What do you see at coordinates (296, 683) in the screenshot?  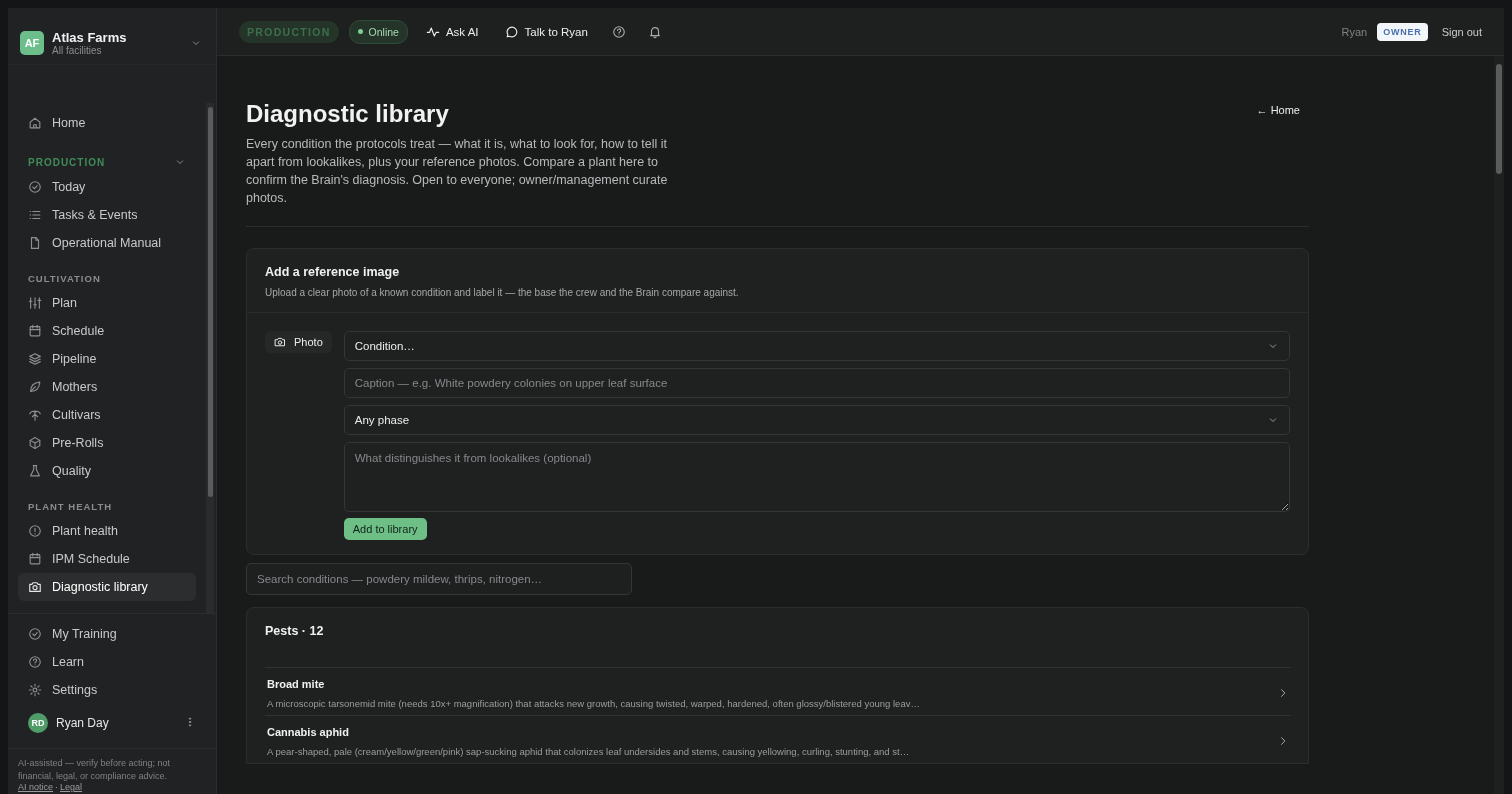 I see `condition-name: Broad mite` at bounding box center [296, 683].